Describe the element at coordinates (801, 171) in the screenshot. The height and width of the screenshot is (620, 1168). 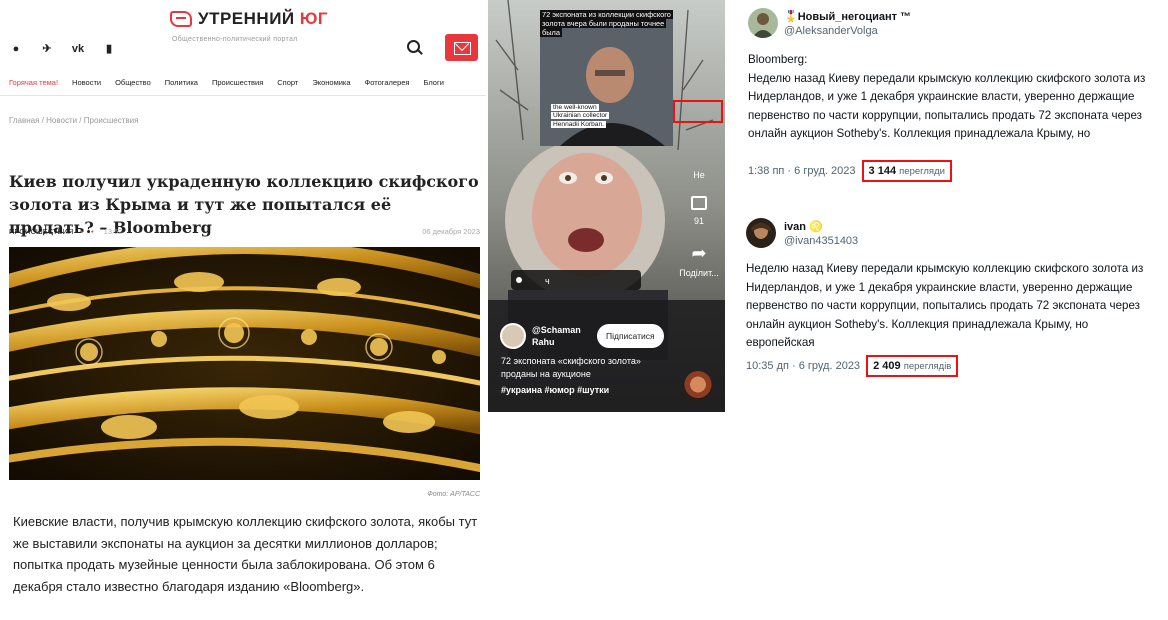
I see `tweet-timestamp: 1:38 пп · 6 груд. 2023` at that location.